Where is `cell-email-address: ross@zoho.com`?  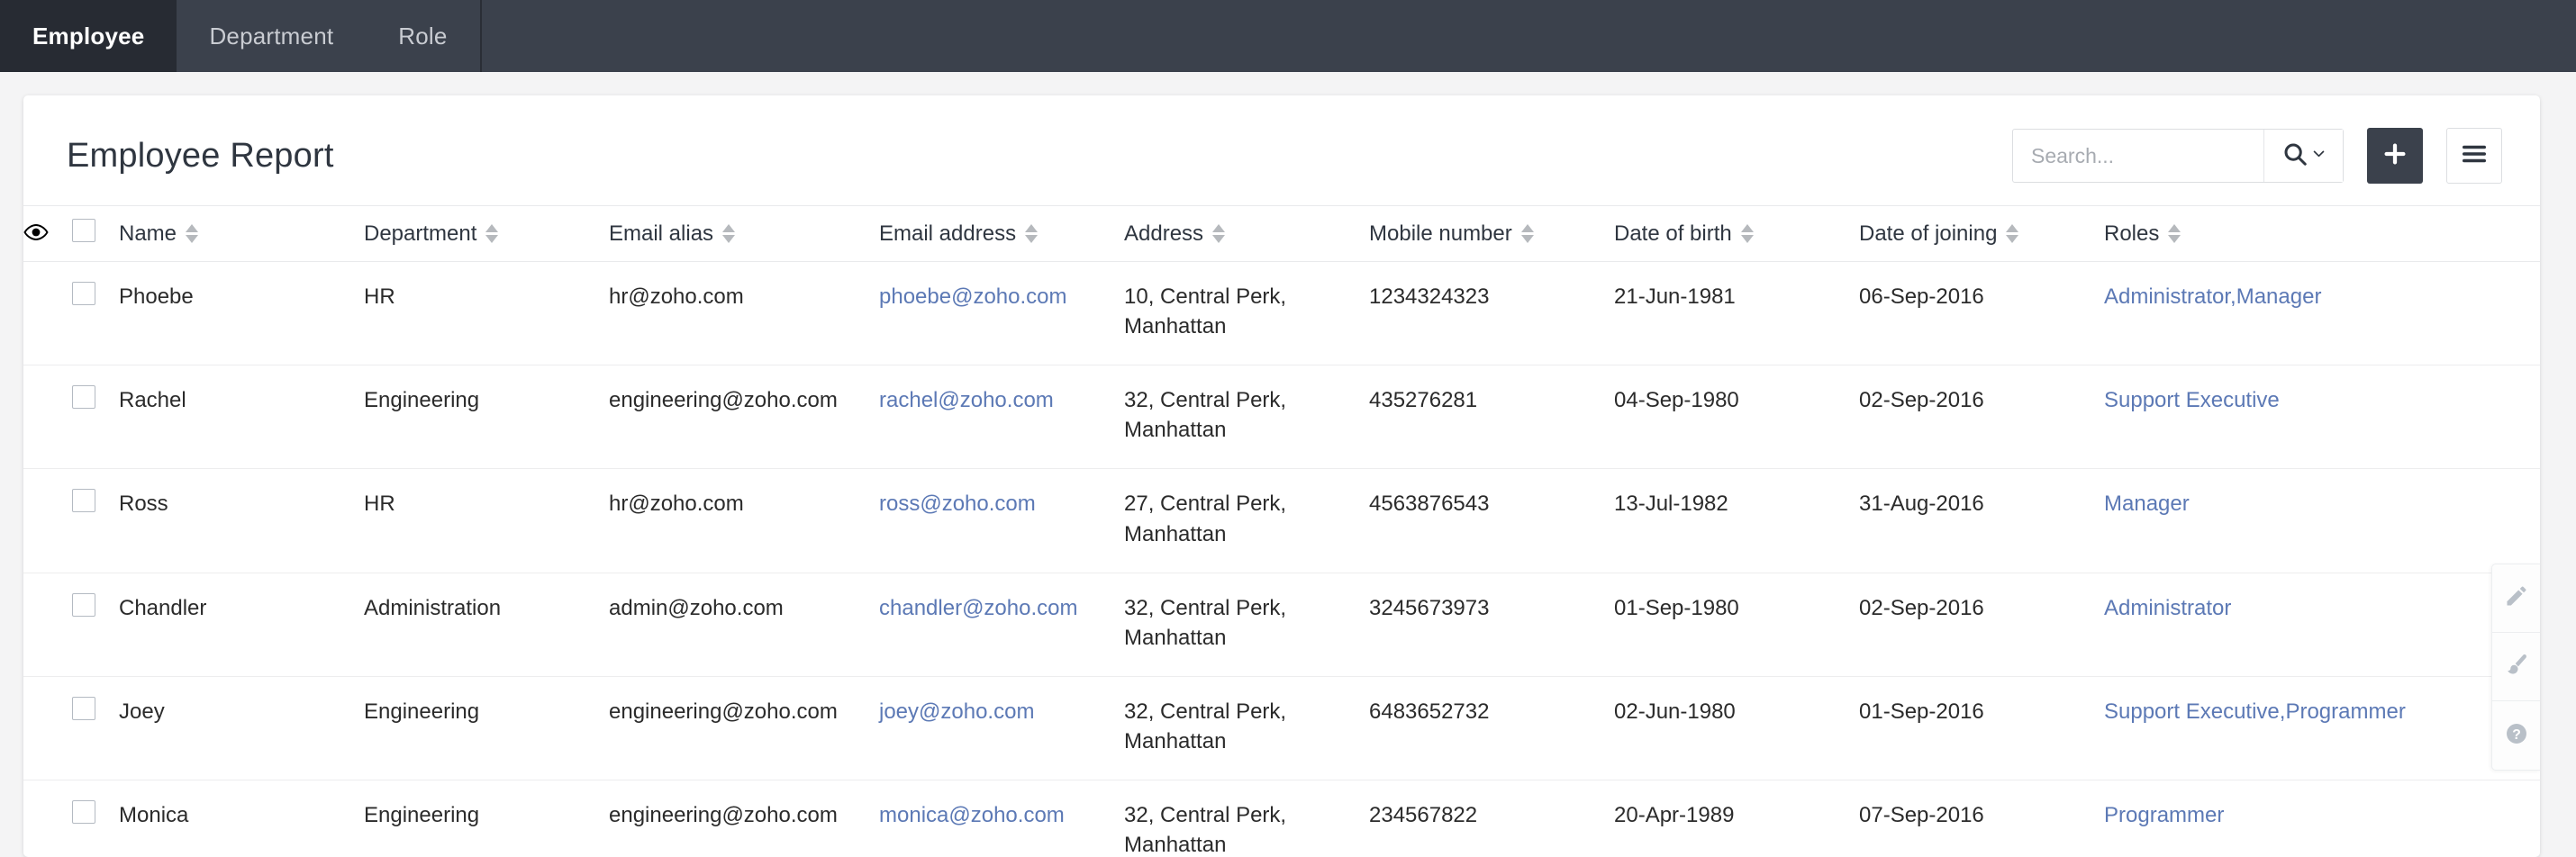 cell-email-address: ross@zoho.com is located at coordinates (1001, 520).